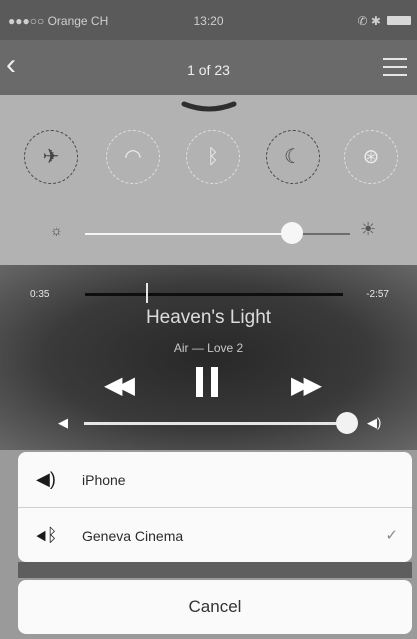 The image size is (417, 639). I want to click on pause-icon, so click(208, 382).